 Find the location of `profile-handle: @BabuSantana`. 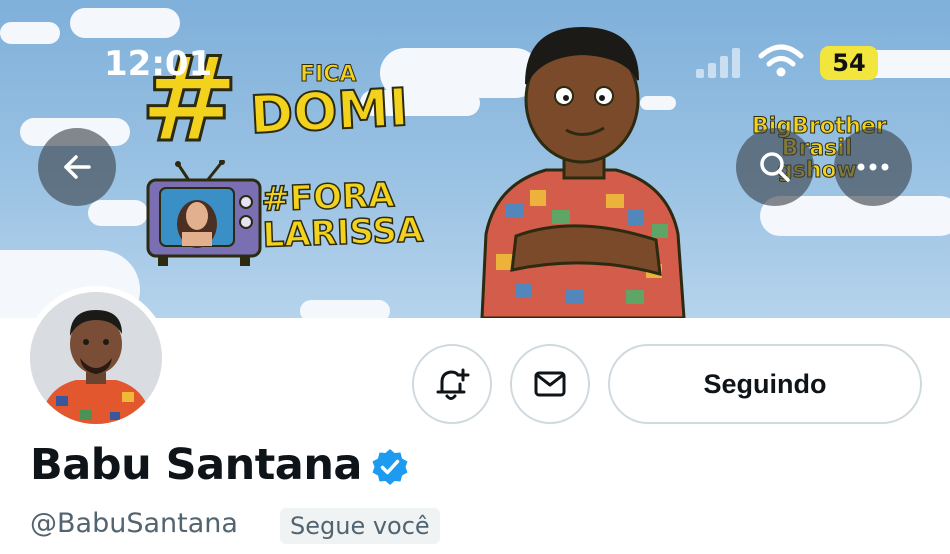

profile-handle: @BabuSantana is located at coordinates (134, 523).